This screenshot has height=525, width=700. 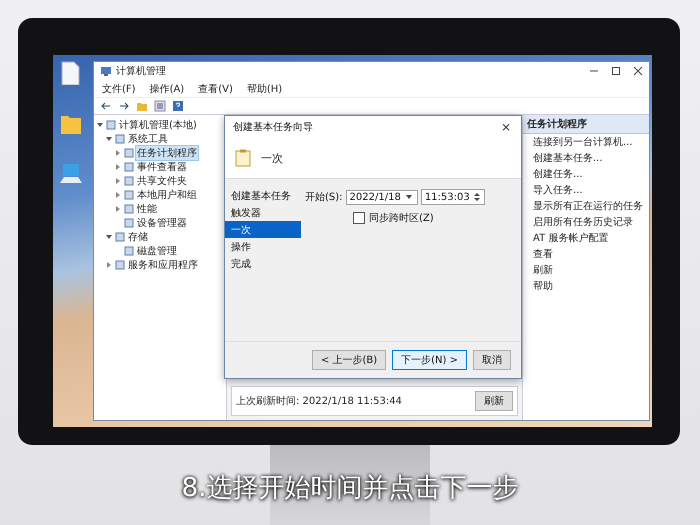 What do you see at coordinates (263, 229) in the screenshot?
I see `wizard-step: 一次` at bounding box center [263, 229].